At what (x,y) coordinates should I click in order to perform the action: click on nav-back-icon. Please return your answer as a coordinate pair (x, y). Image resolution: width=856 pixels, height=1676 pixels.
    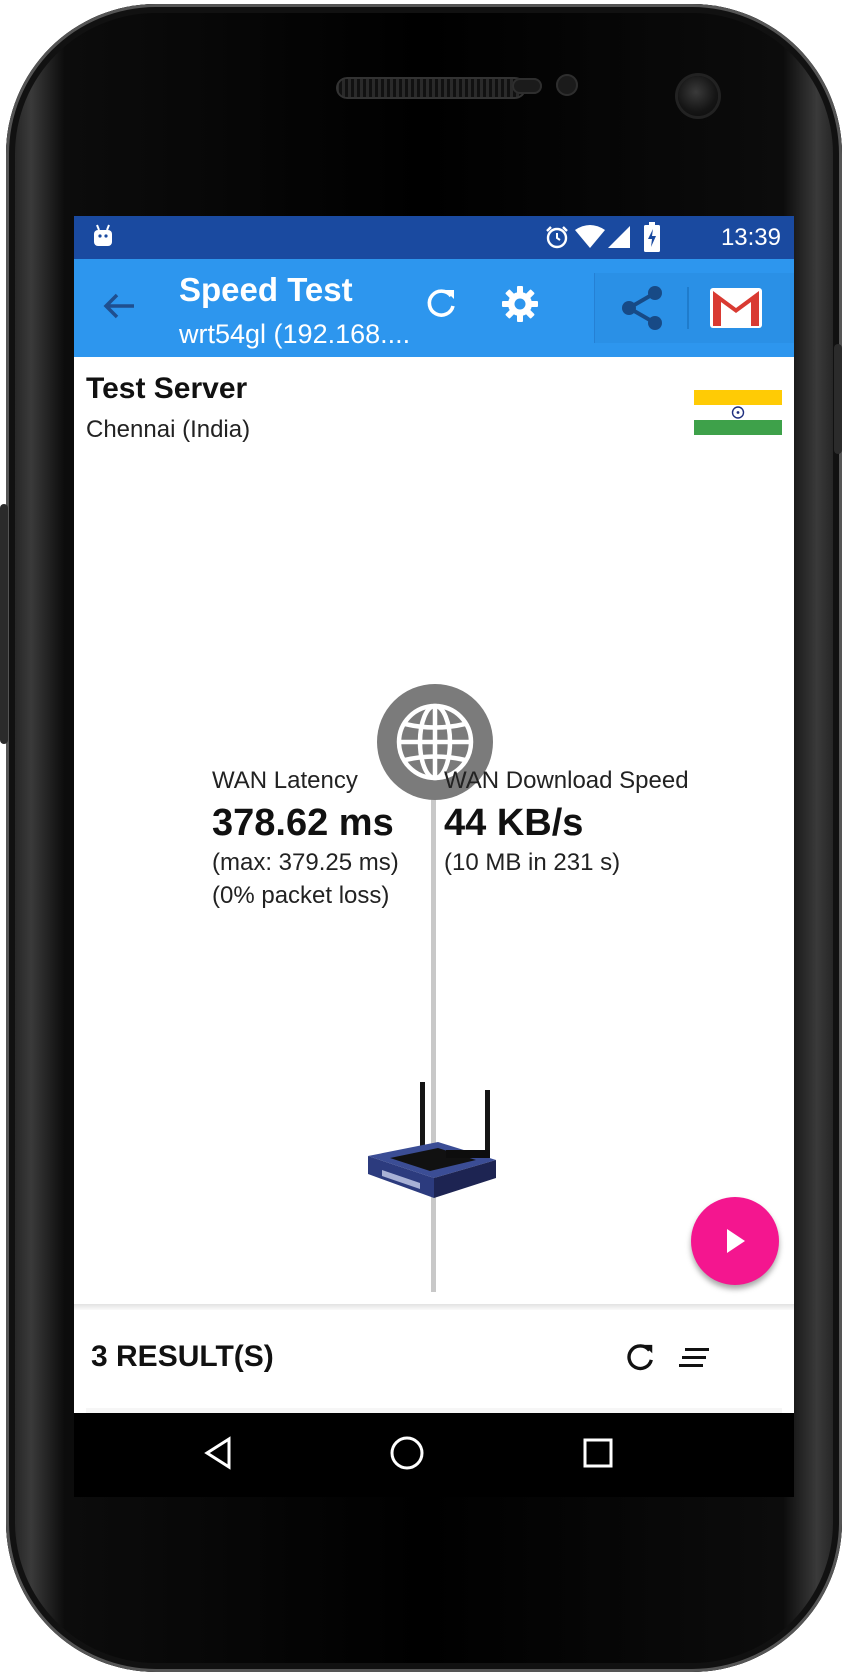
    Looking at the image, I should click on (218, 1453).